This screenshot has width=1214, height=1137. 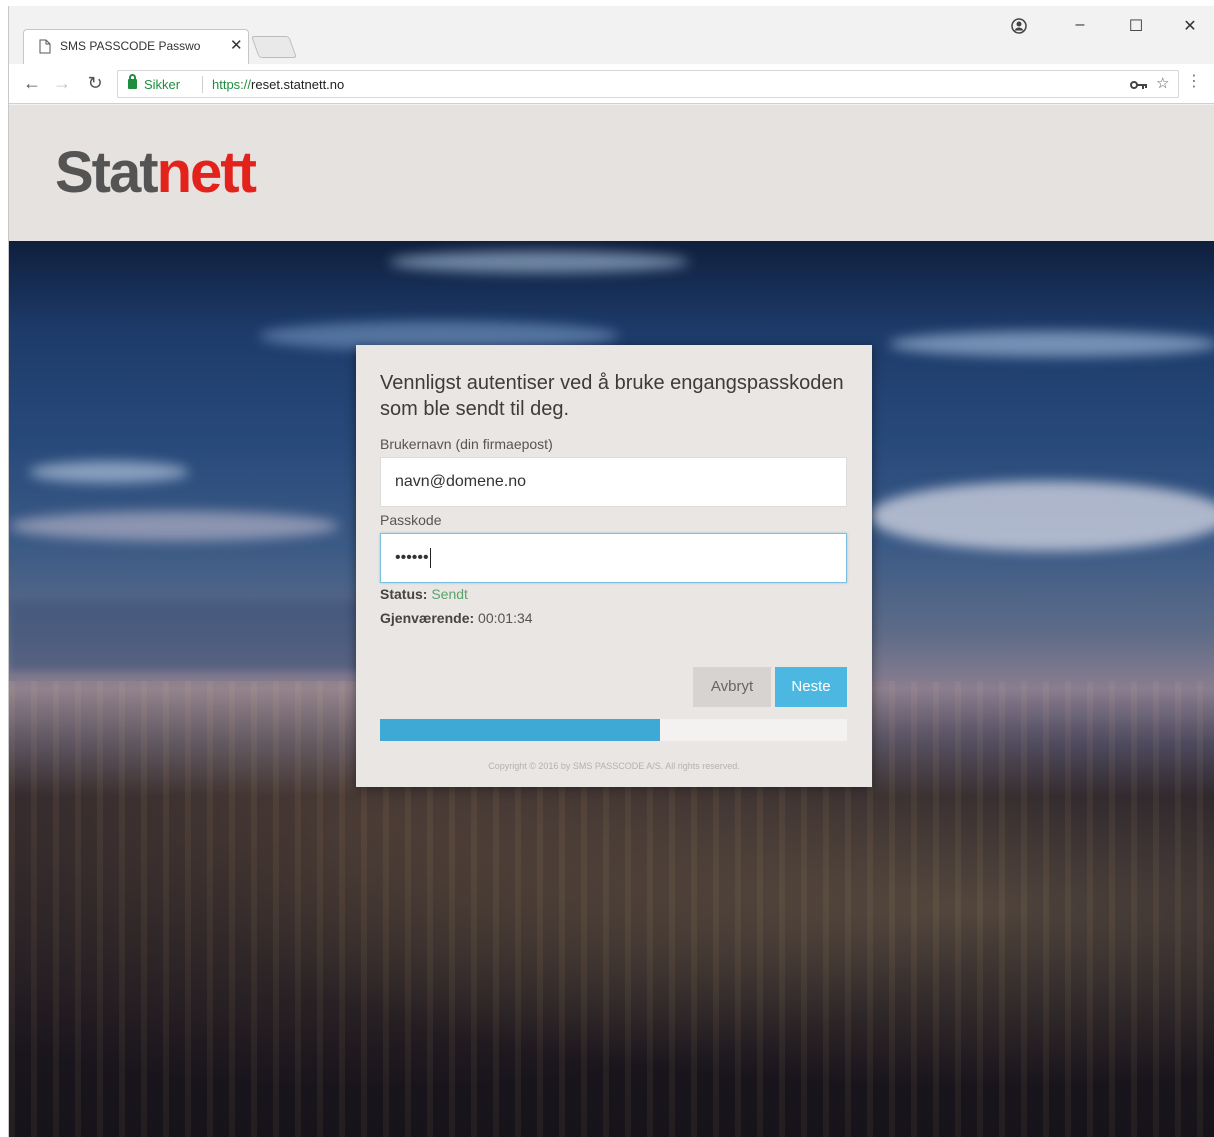 I want to click on passcode-field: ••••••, so click(x=613, y=558).